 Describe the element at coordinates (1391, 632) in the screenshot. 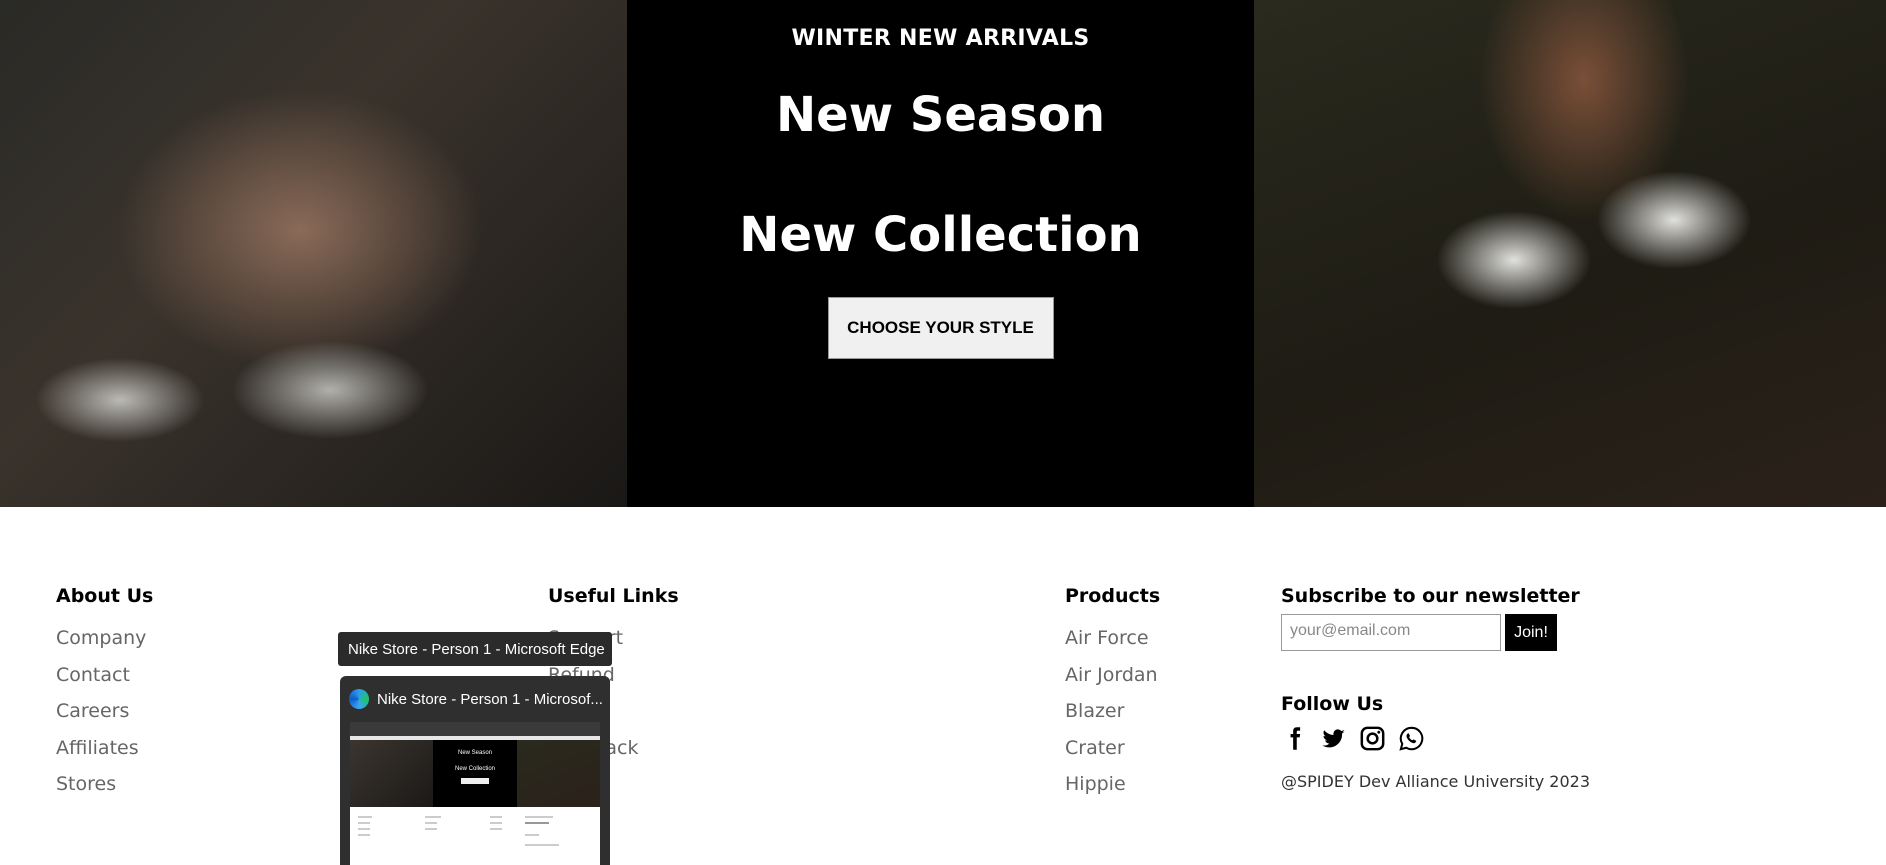

I see `email-input: your@email.com` at that location.